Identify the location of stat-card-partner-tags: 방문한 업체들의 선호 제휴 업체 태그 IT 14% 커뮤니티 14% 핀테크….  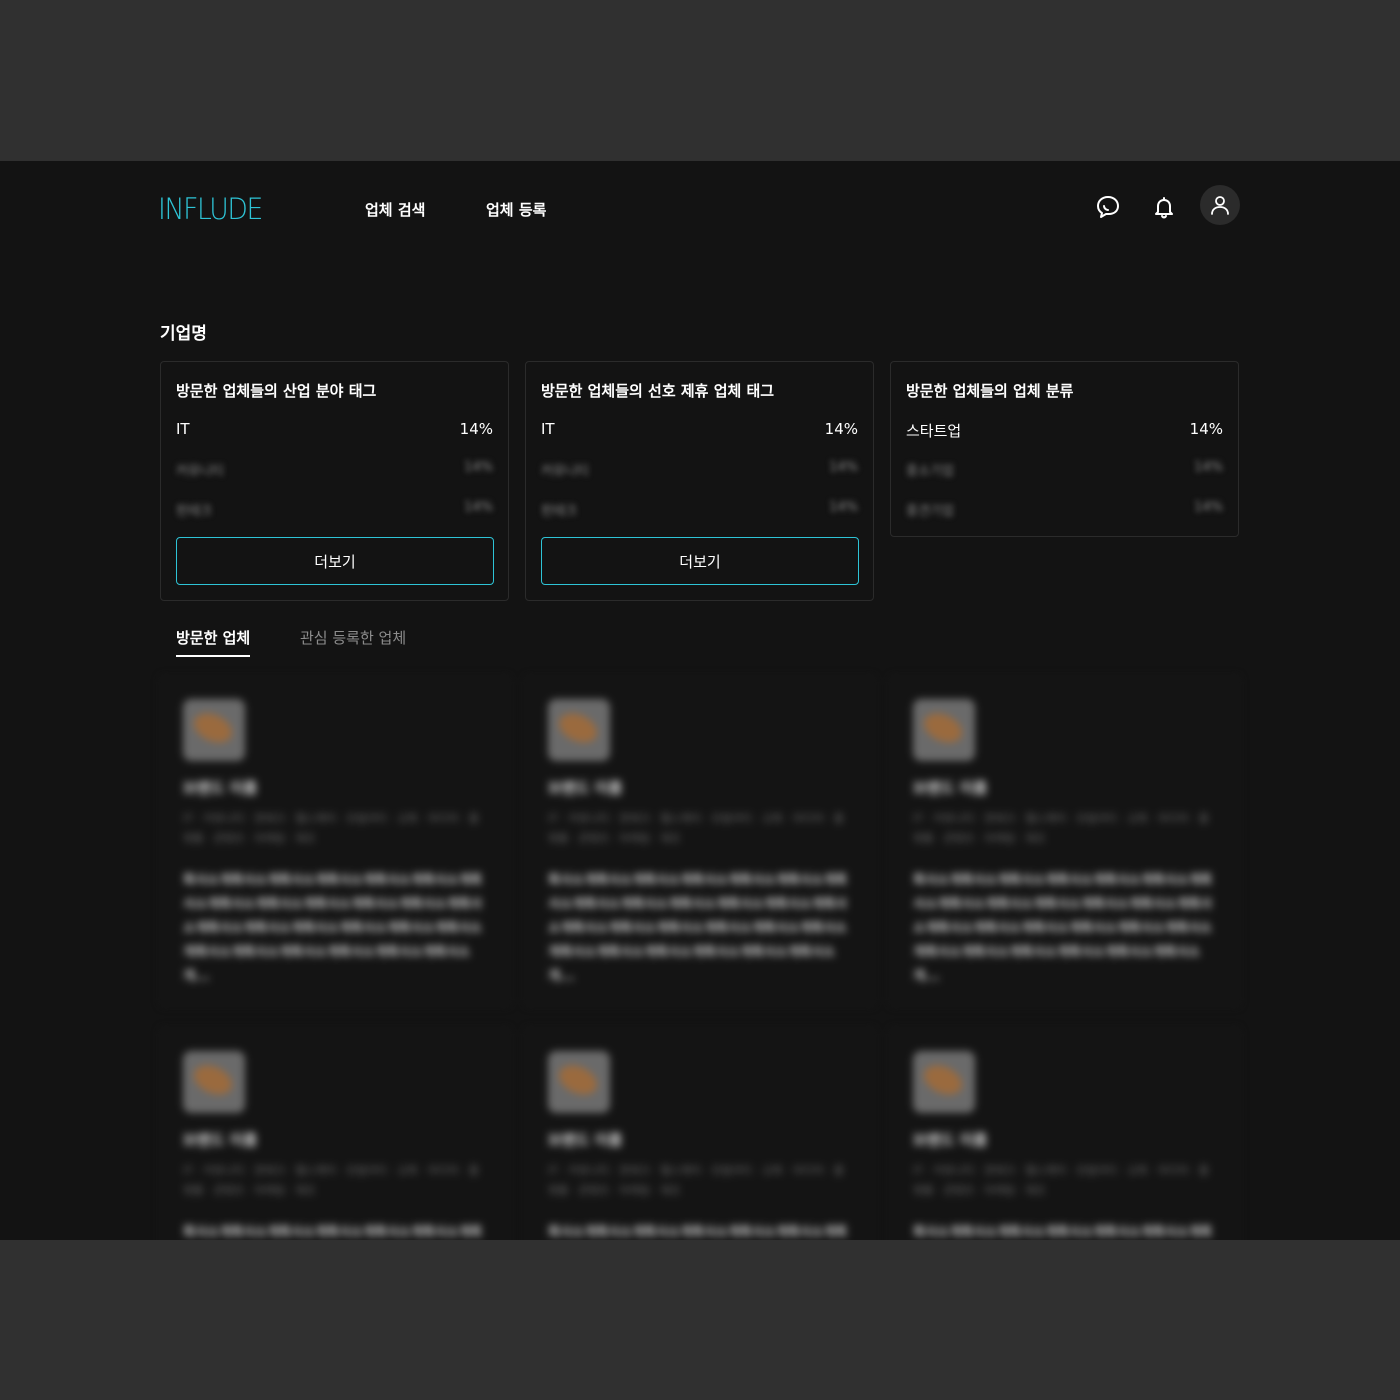
(699, 481).